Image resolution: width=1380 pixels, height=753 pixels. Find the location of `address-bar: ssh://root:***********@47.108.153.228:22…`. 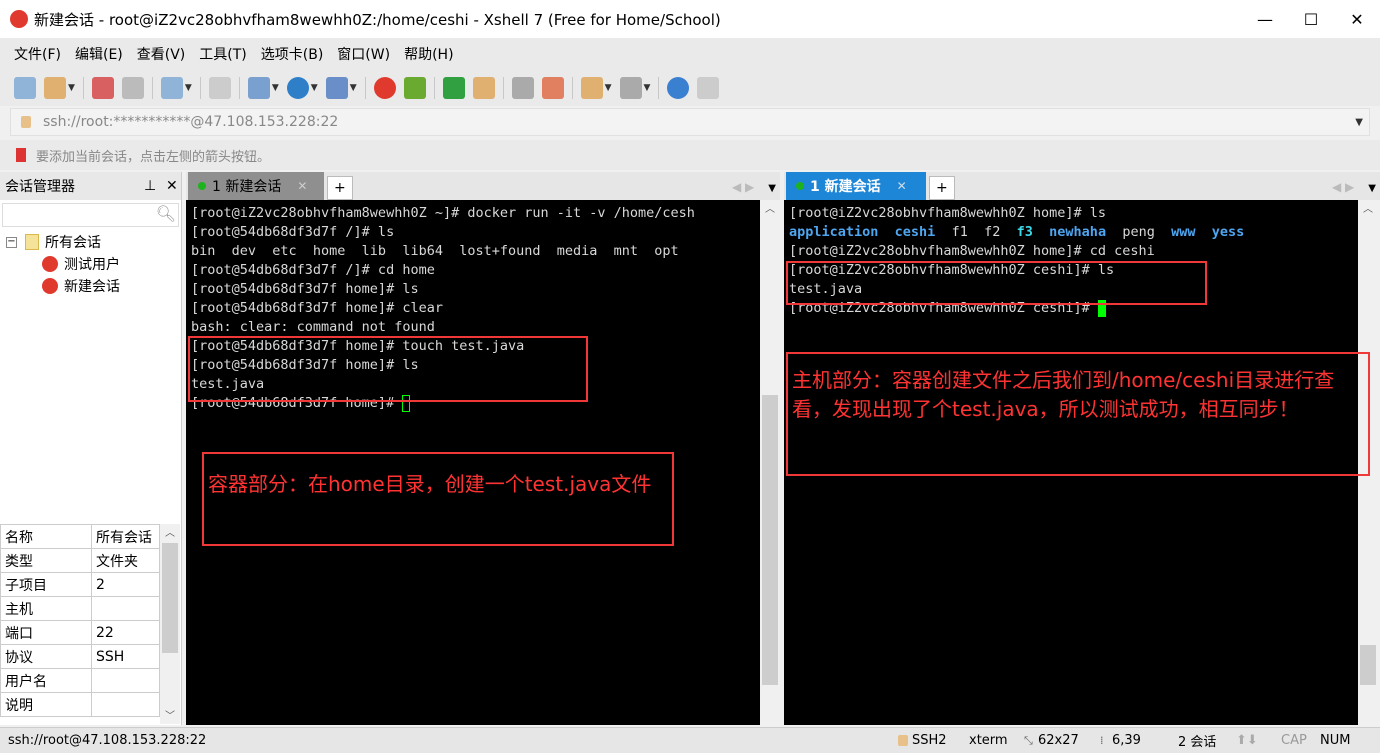

address-bar: ssh://root:***********@47.108.153.228:22… is located at coordinates (690, 122).